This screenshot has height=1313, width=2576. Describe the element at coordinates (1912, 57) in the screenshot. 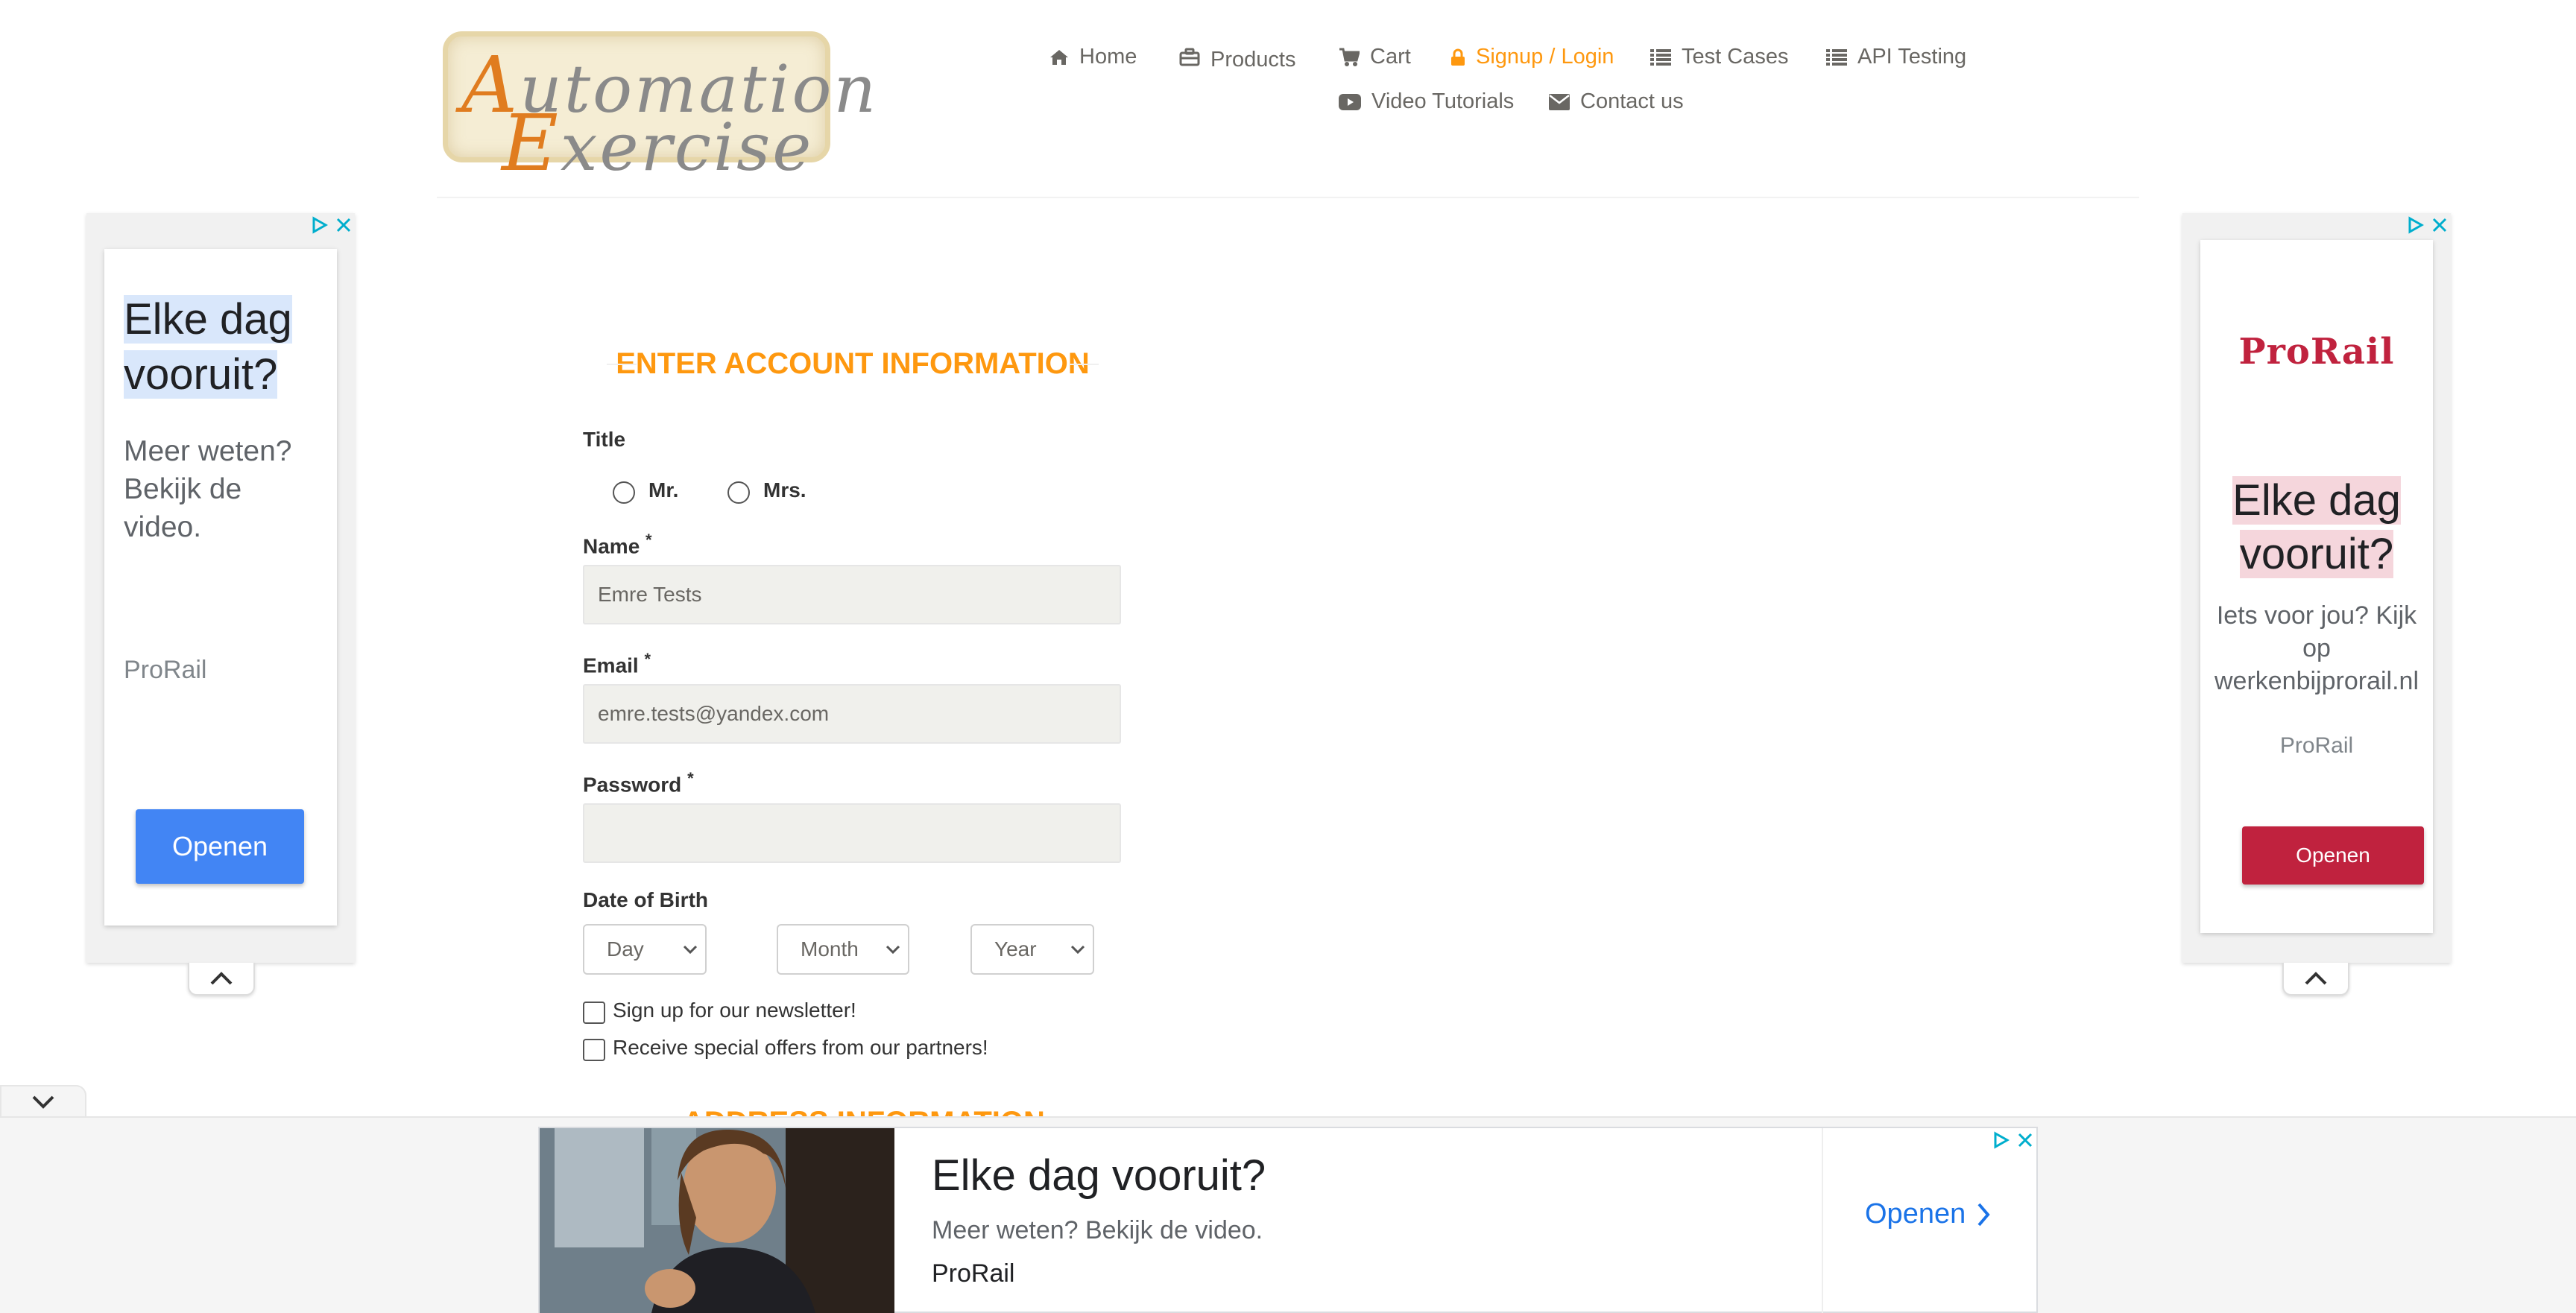

I see `nav-api-testing-label: API Testing` at that location.